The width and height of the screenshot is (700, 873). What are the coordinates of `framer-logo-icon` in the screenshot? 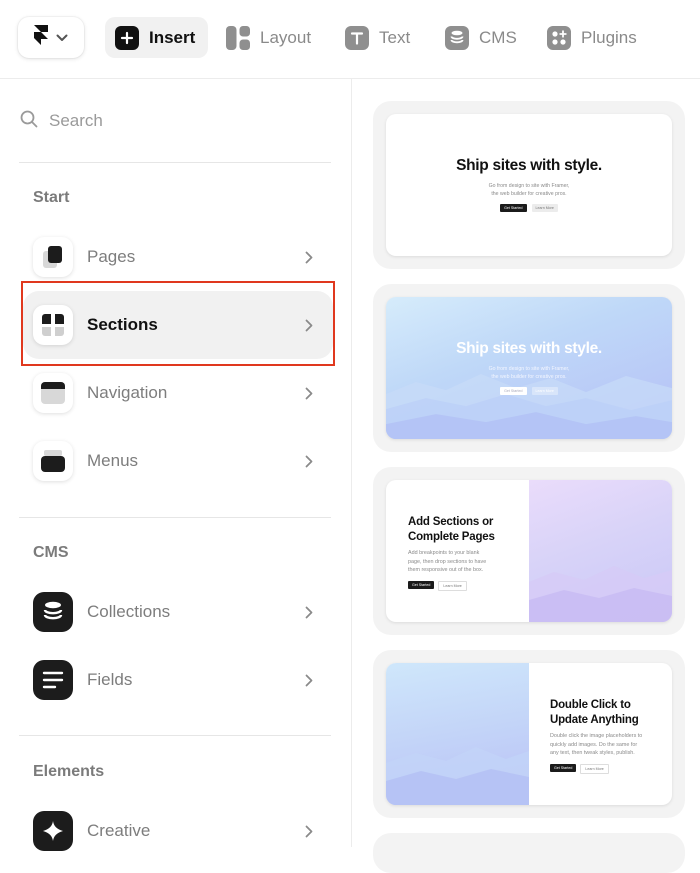 It's located at (41, 37).